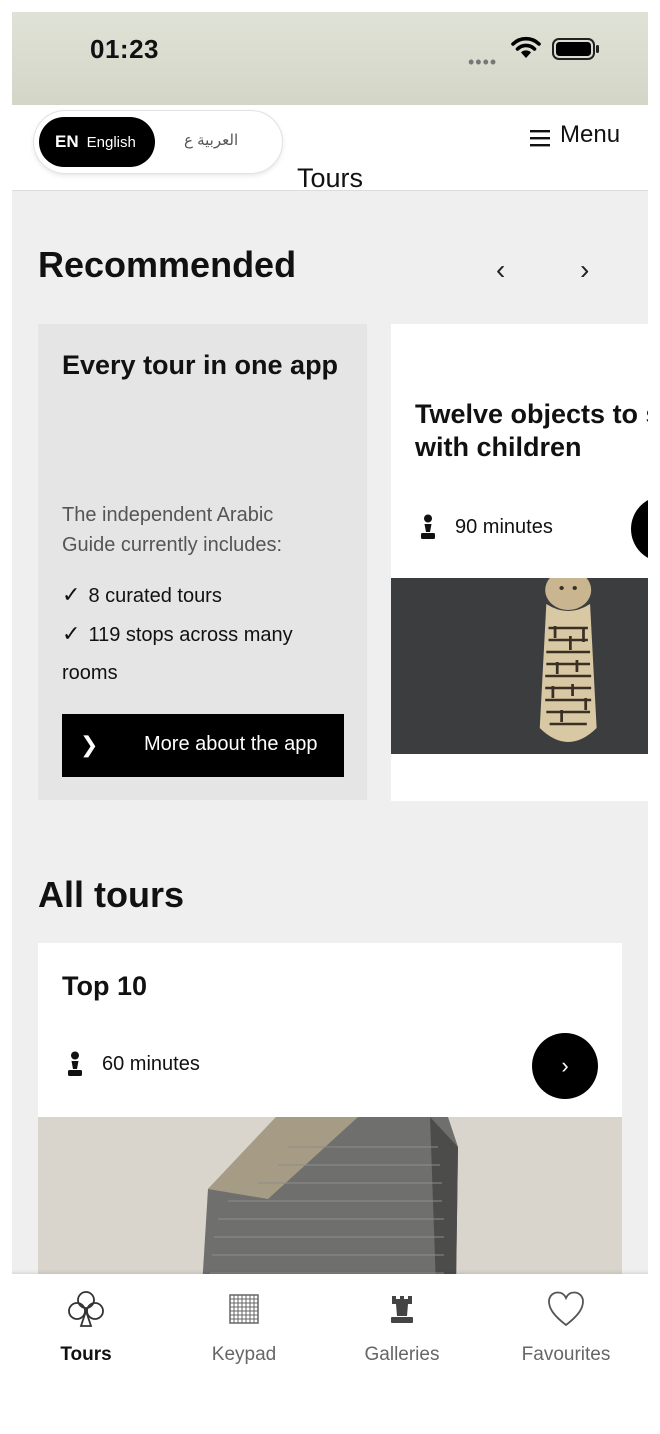 The height and width of the screenshot is (1434, 660). I want to click on tour-card-title: Twelve objects to s with children, so click(531, 431).